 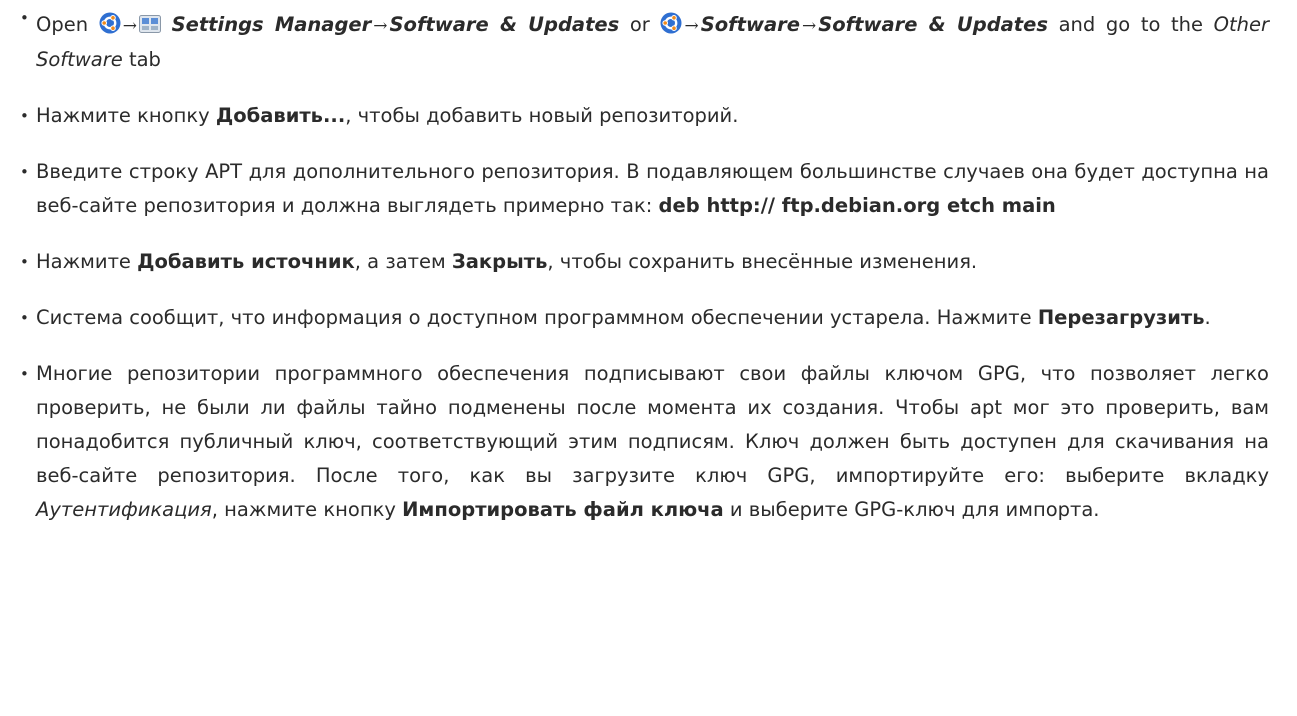 I want to click on import-key-file-label: Импортировать файл ключа, so click(x=563, y=509).